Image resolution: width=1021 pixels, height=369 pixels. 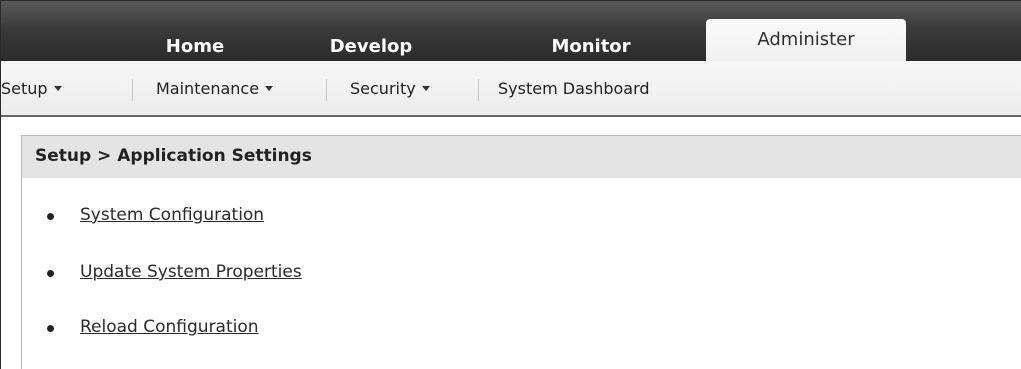 What do you see at coordinates (208, 88) in the screenshot?
I see `menu-maintenance-label: Maintenance` at bounding box center [208, 88].